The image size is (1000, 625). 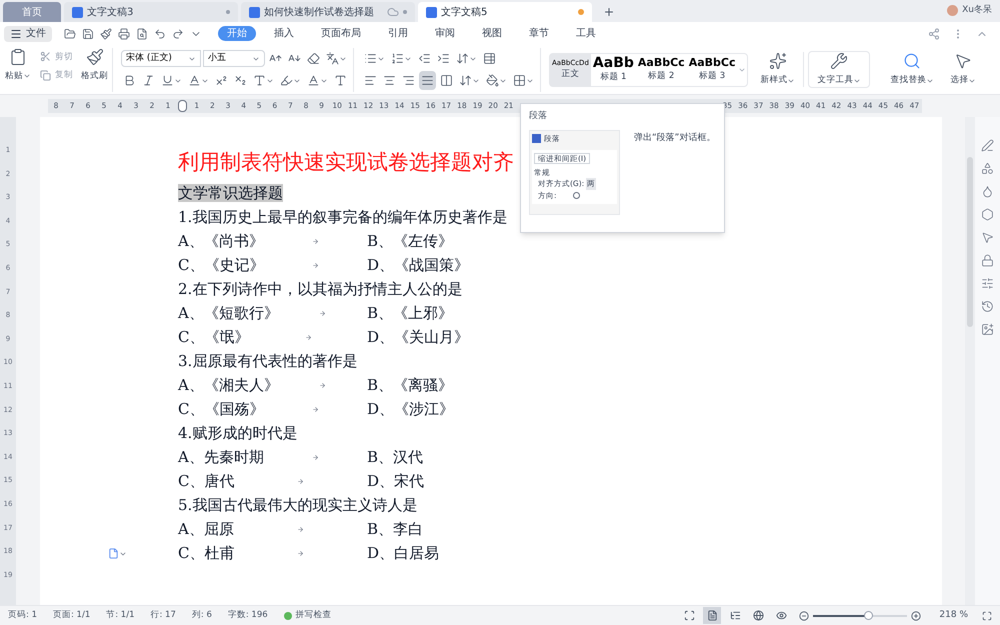 I want to click on file-menu-button: 文件, so click(x=28, y=34).